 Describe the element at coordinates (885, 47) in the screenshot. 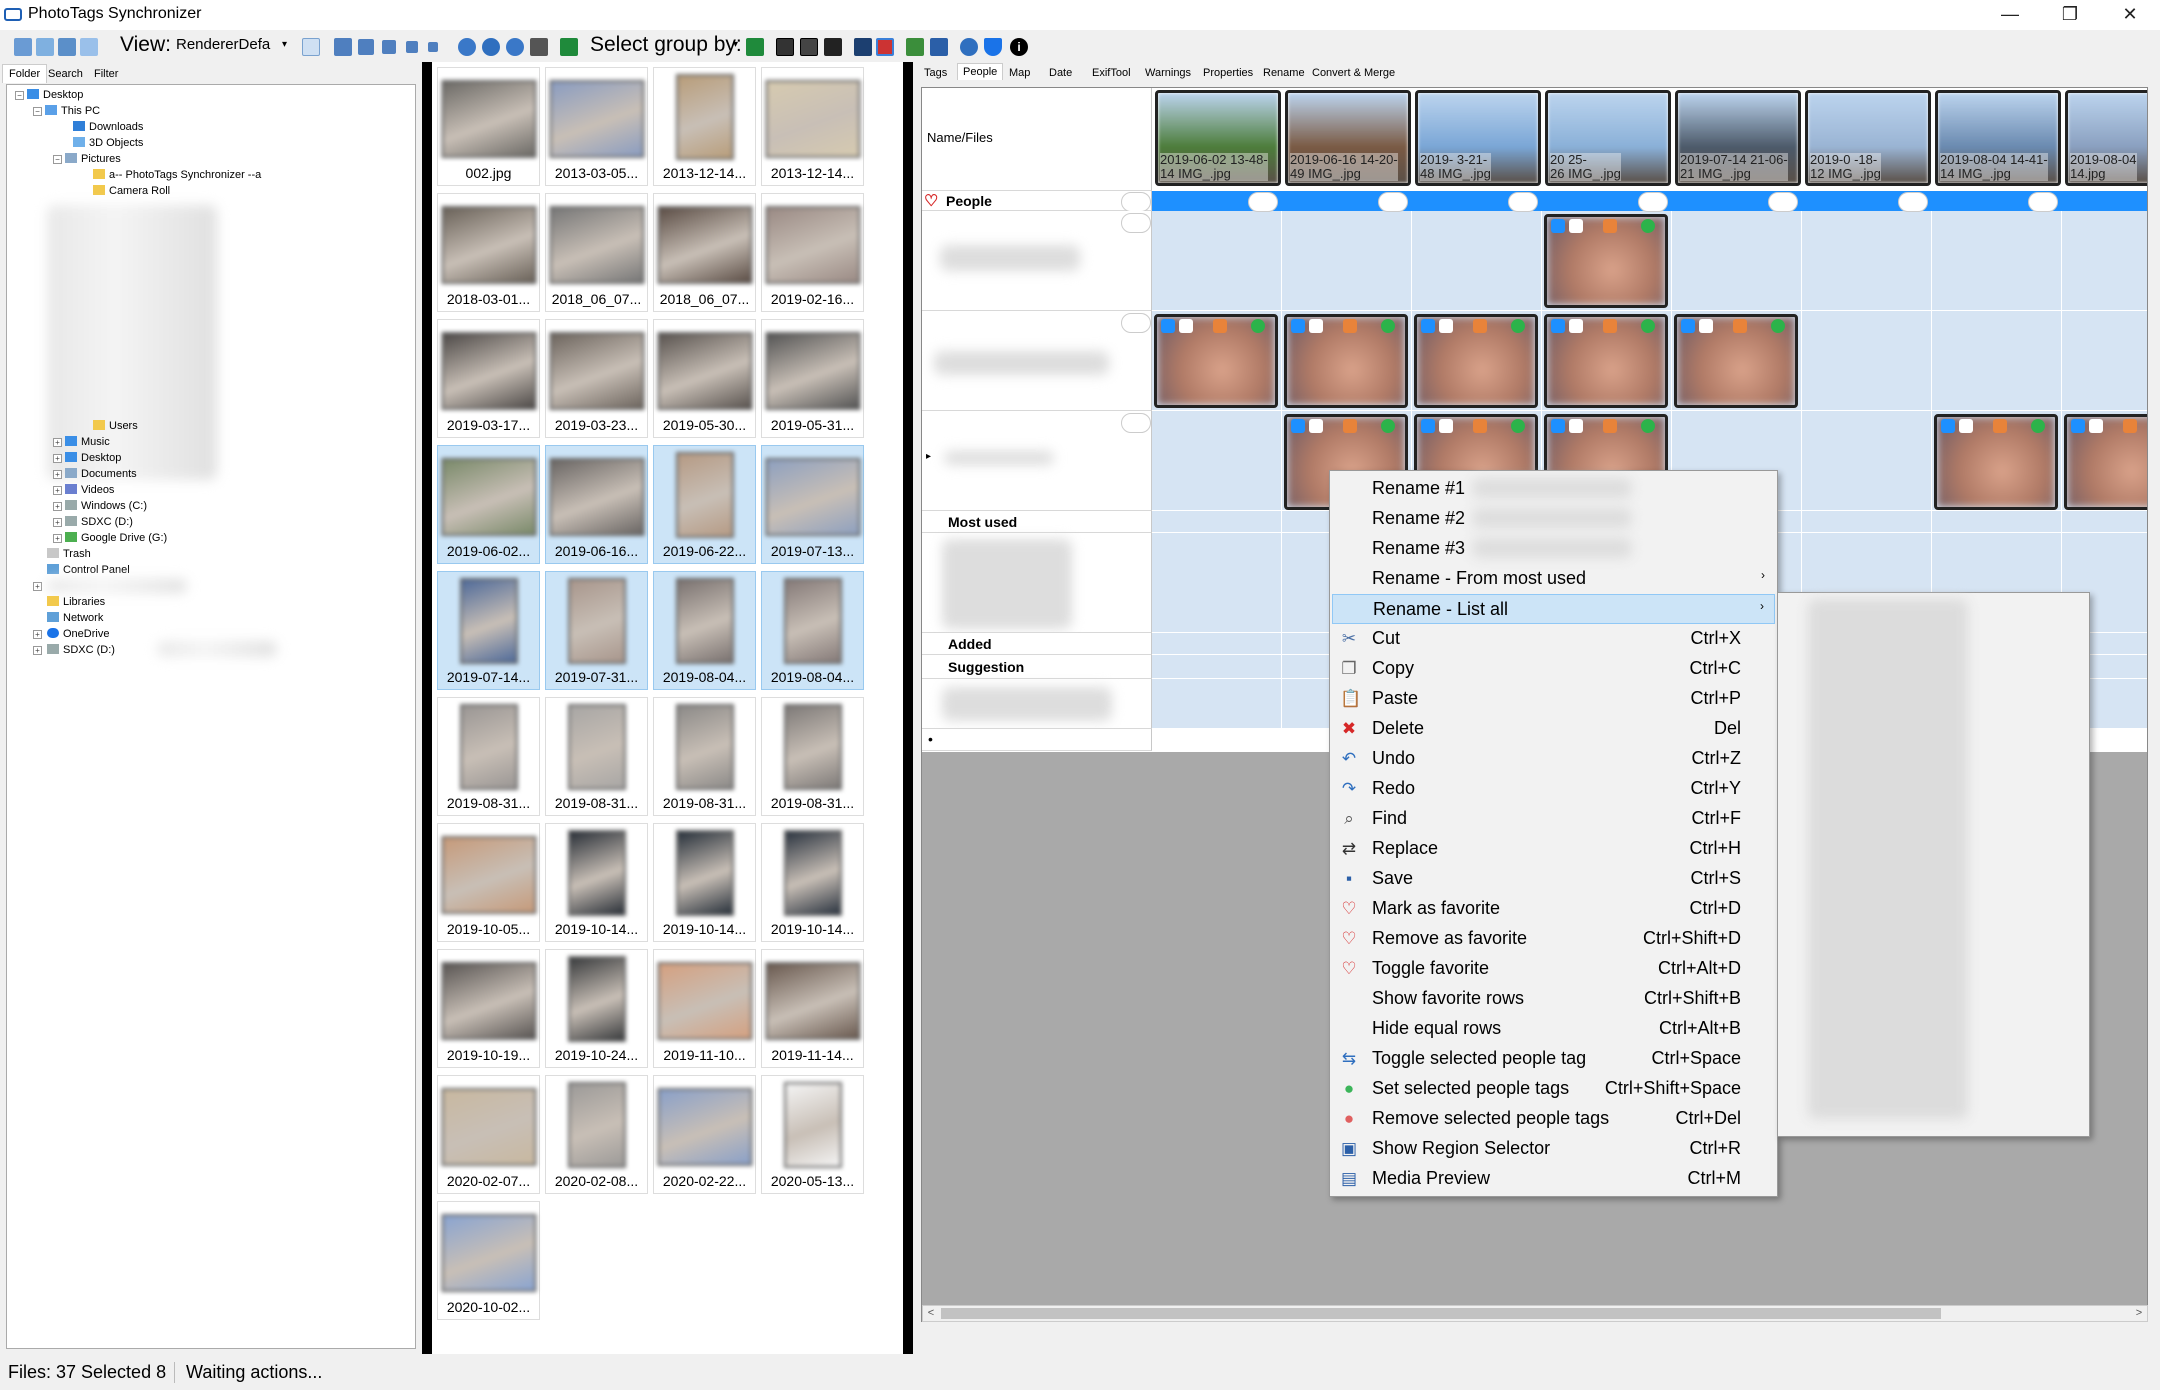

I see `favorite-filter-icon` at that location.